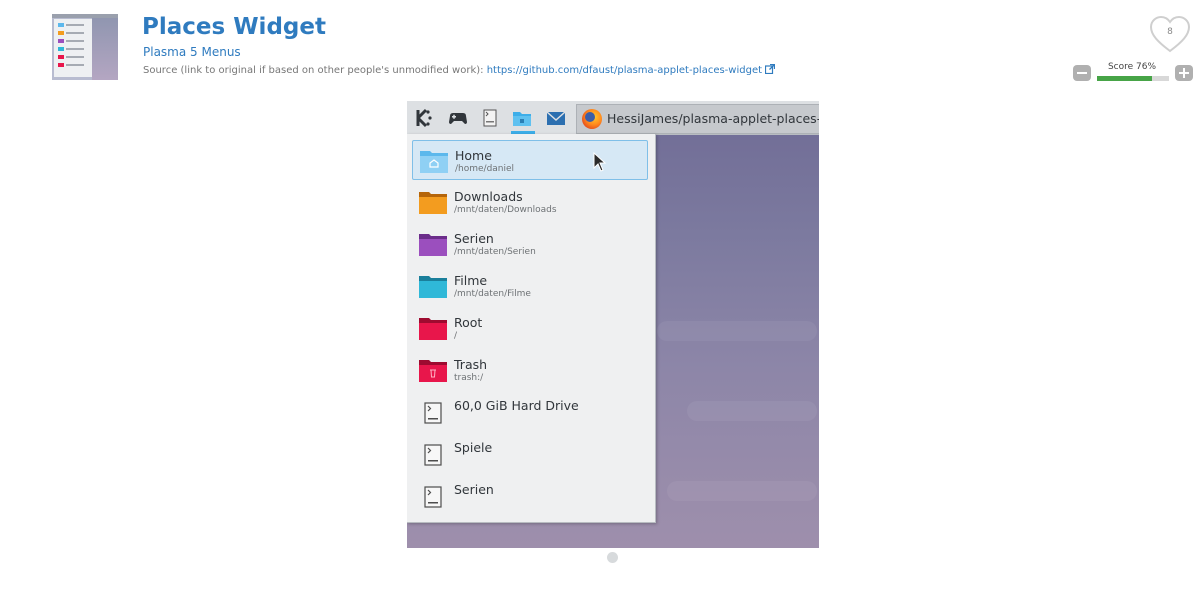 This screenshot has width=1200, height=601. Describe the element at coordinates (495, 252) in the screenshot. I see `place-path: /mnt/daten/Serien` at that location.